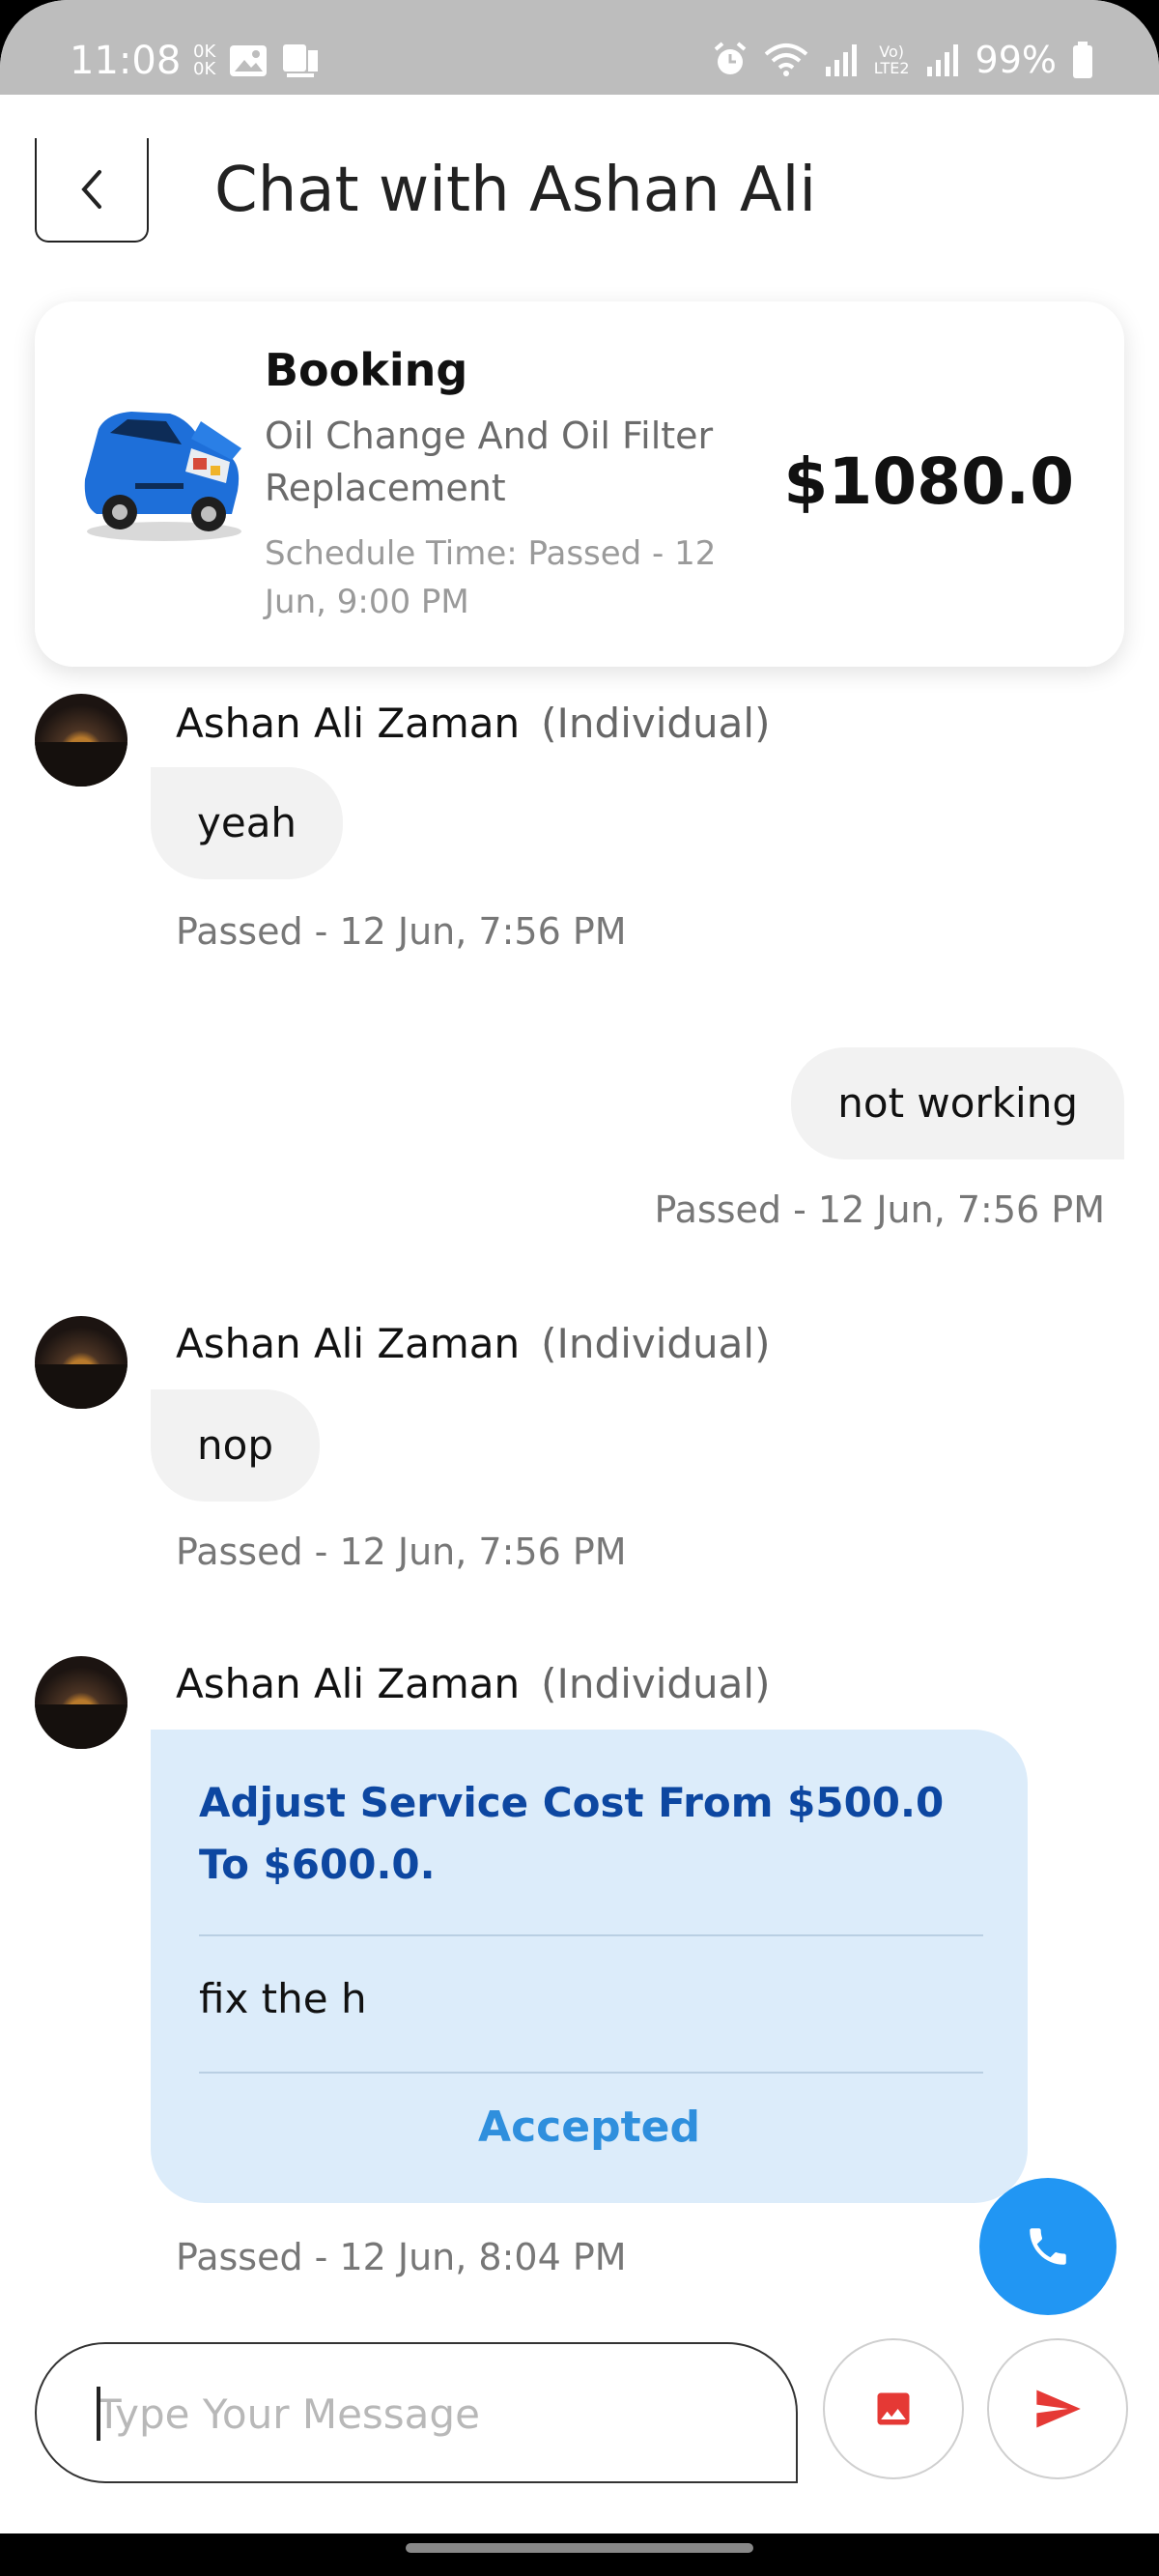 The height and width of the screenshot is (2576, 1159). Describe the element at coordinates (579, 48) in the screenshot. I see `status-bar: 11:08 0K 0K Vo) LTE2 99%` at that location.